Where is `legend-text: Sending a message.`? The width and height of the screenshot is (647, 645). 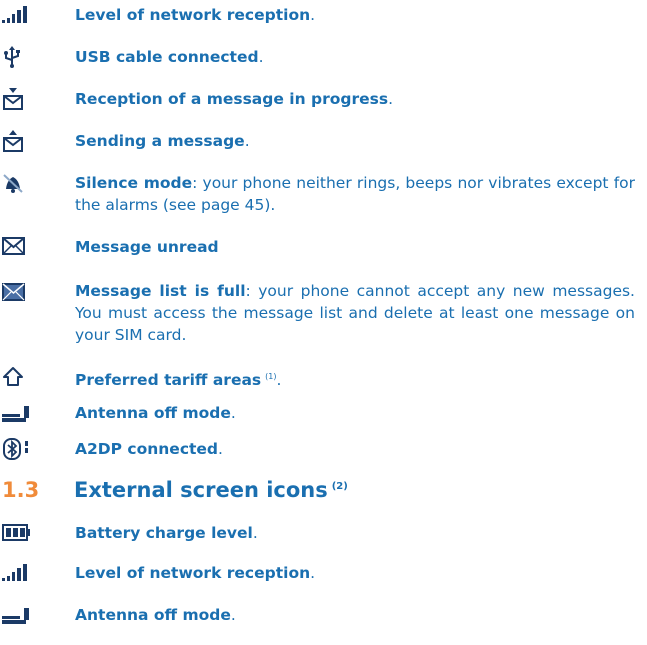 legend-text: Sending a message. is located at coordinates (162, 141).